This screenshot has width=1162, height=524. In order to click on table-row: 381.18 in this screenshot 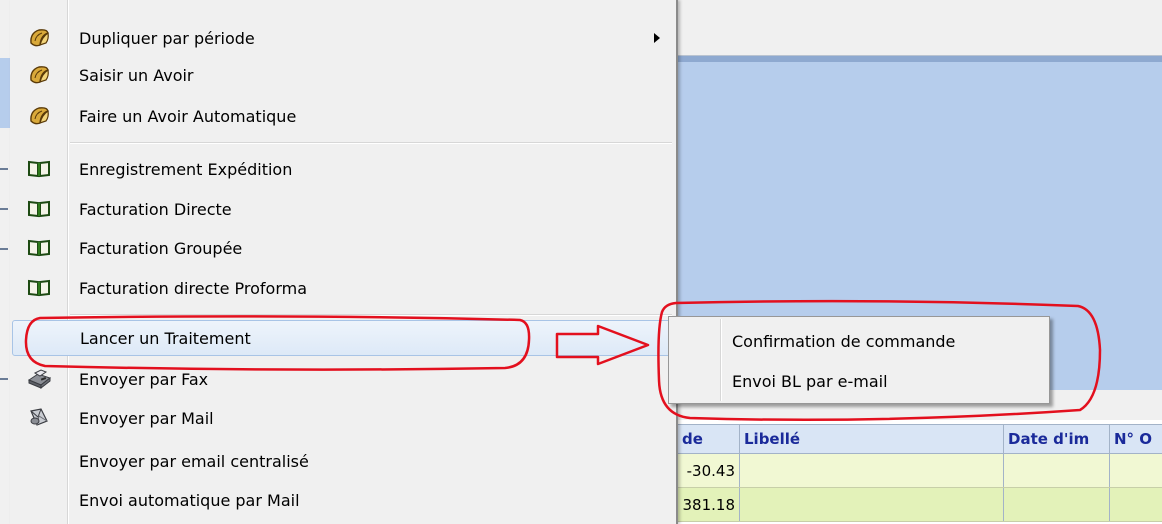, I will do `click(920, 505)`.